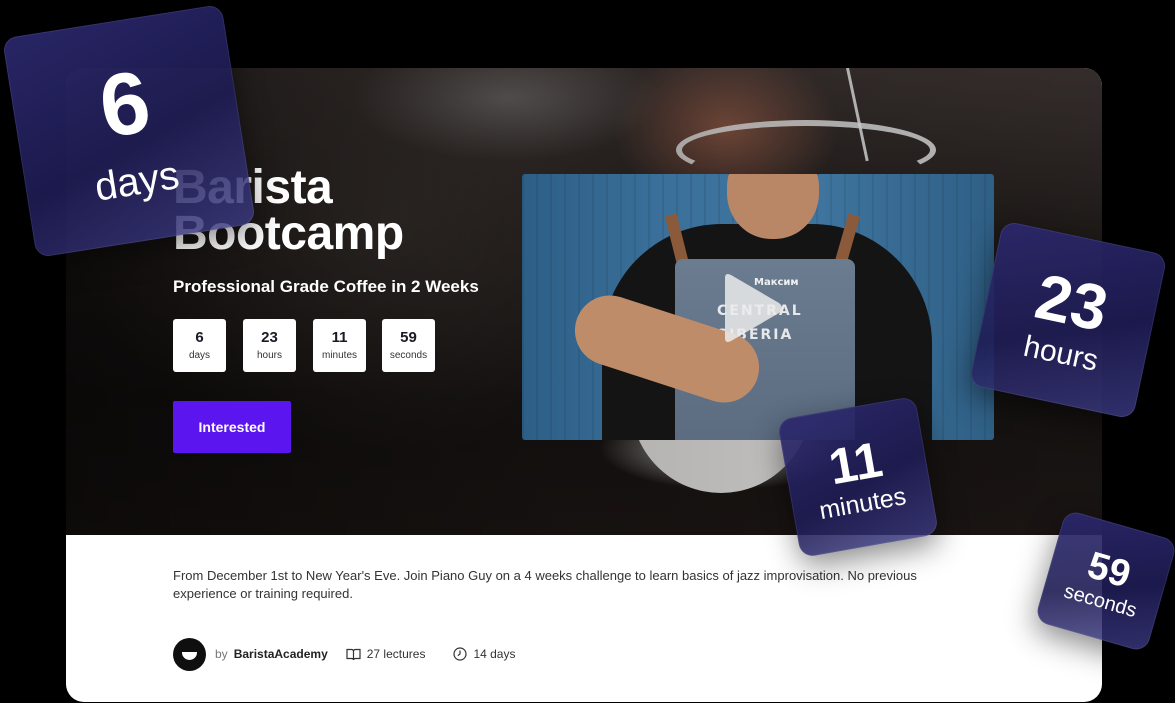 Image resolution: width=1175 pixels, height=703 pixels. Describe the element at coordinates (199, 337) in the screenshot. I see `countdown-days-value: 6` at that location.